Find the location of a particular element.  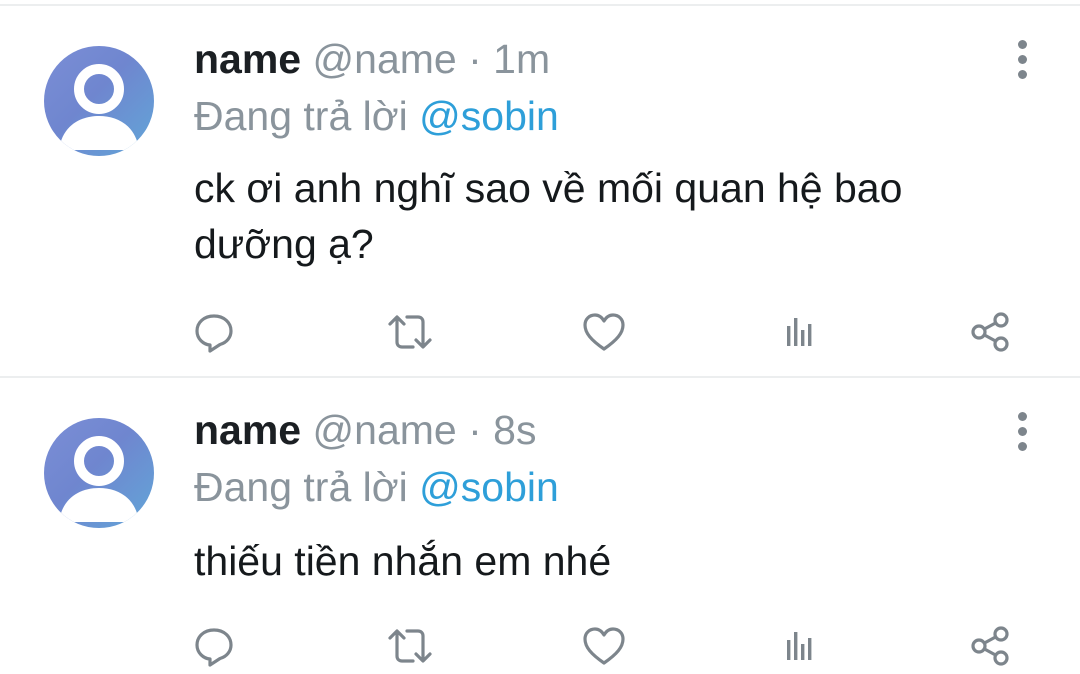

tweet-time: 8s is located at coordinates (514, 430).